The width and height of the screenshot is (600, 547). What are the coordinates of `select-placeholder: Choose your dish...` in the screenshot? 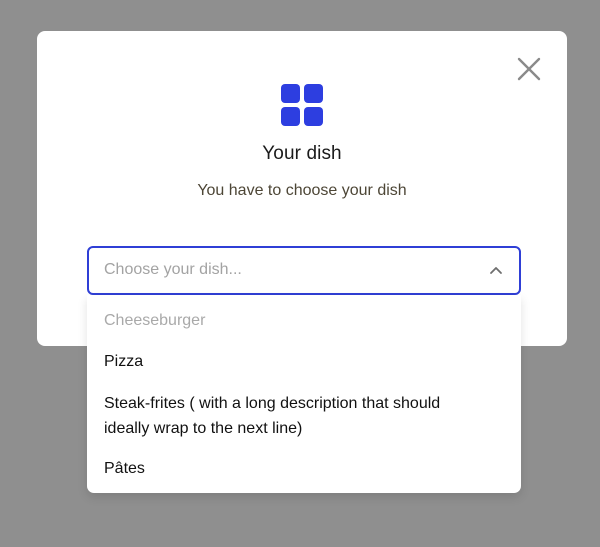 It's located at (173, 269).